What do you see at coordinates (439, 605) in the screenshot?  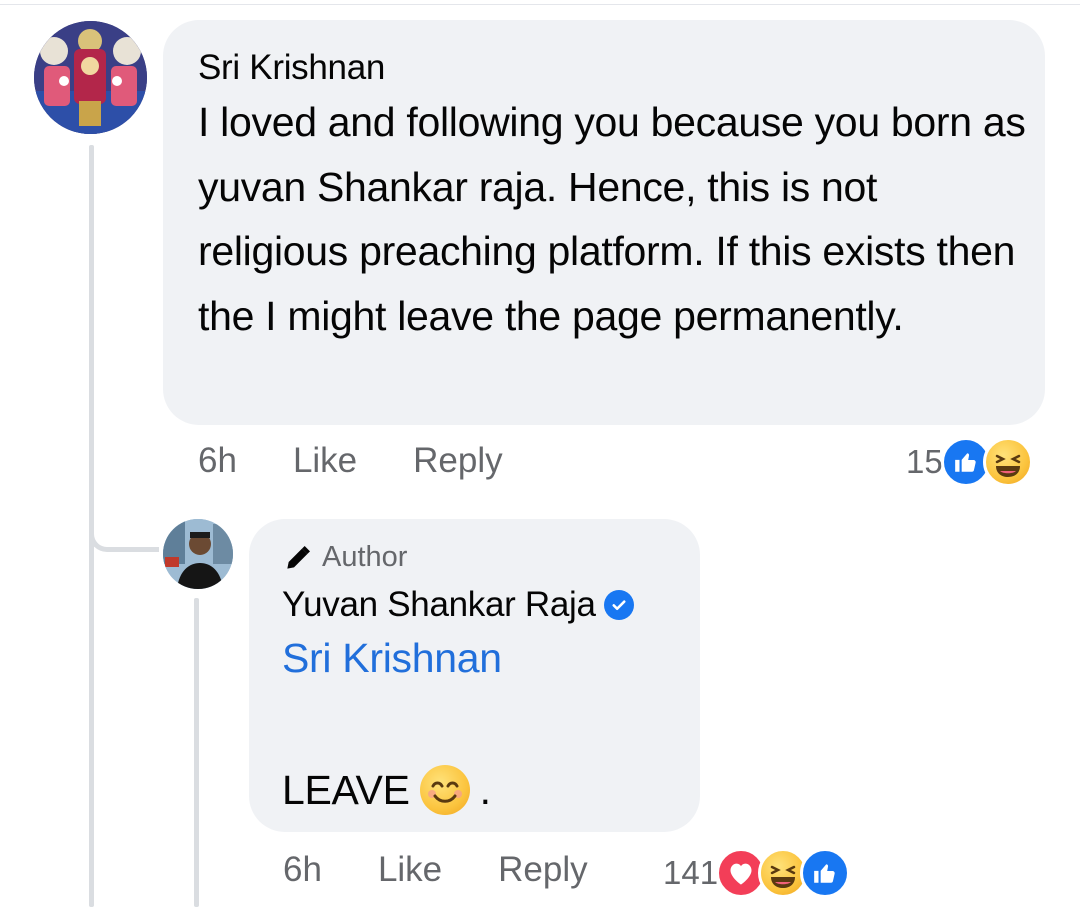 I see `reply-author-label: Yuvan Shankar Raja` at bounding box center [439, 605].